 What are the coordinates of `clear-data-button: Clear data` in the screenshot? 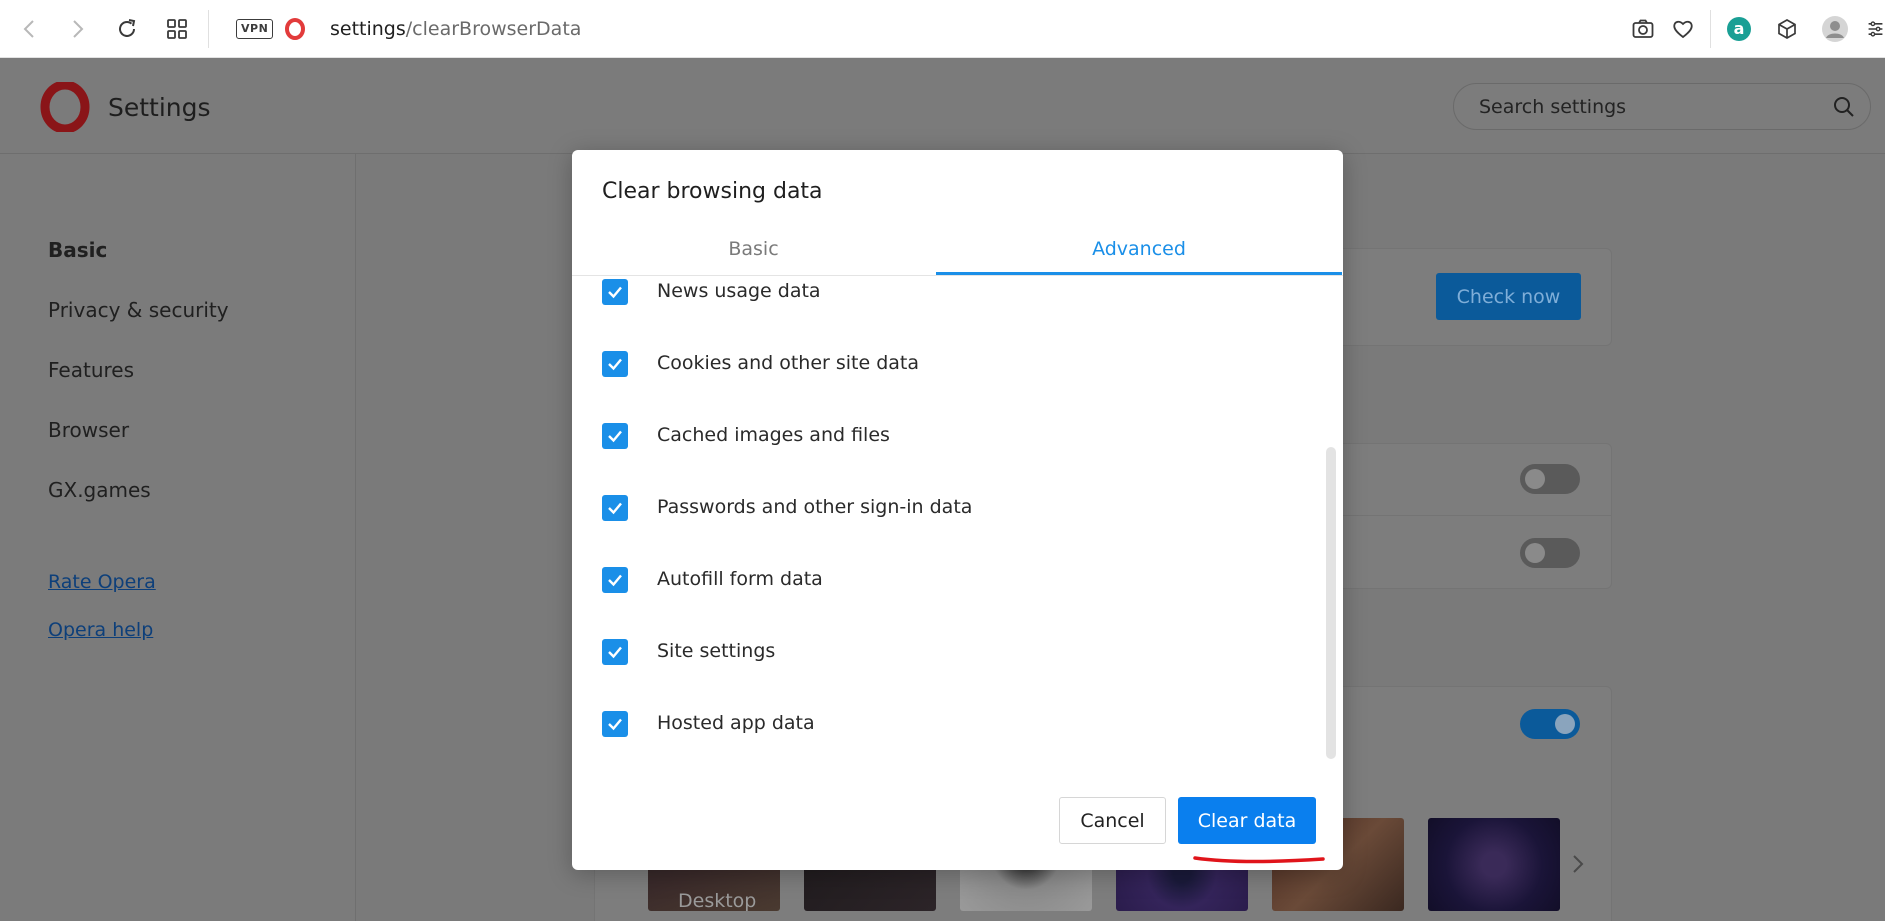 It's located at (1247, 820).